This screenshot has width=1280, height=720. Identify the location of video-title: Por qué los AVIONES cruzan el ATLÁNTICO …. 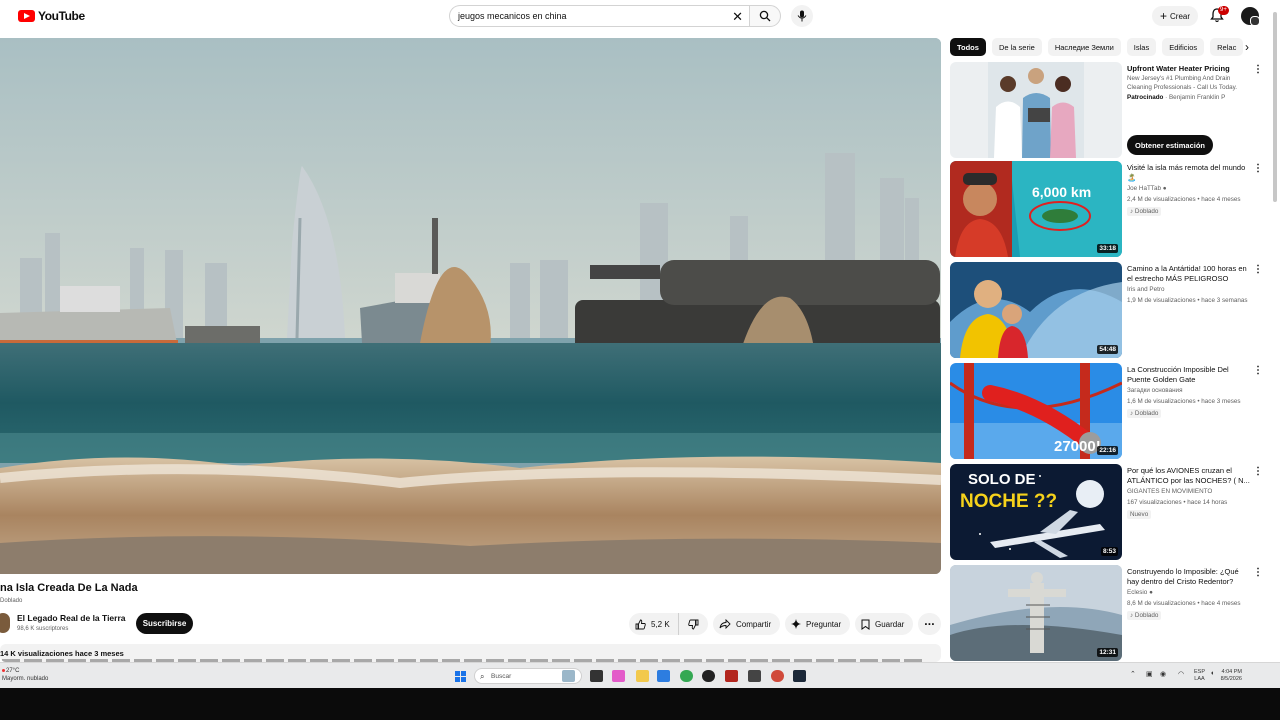
(1189, 476).